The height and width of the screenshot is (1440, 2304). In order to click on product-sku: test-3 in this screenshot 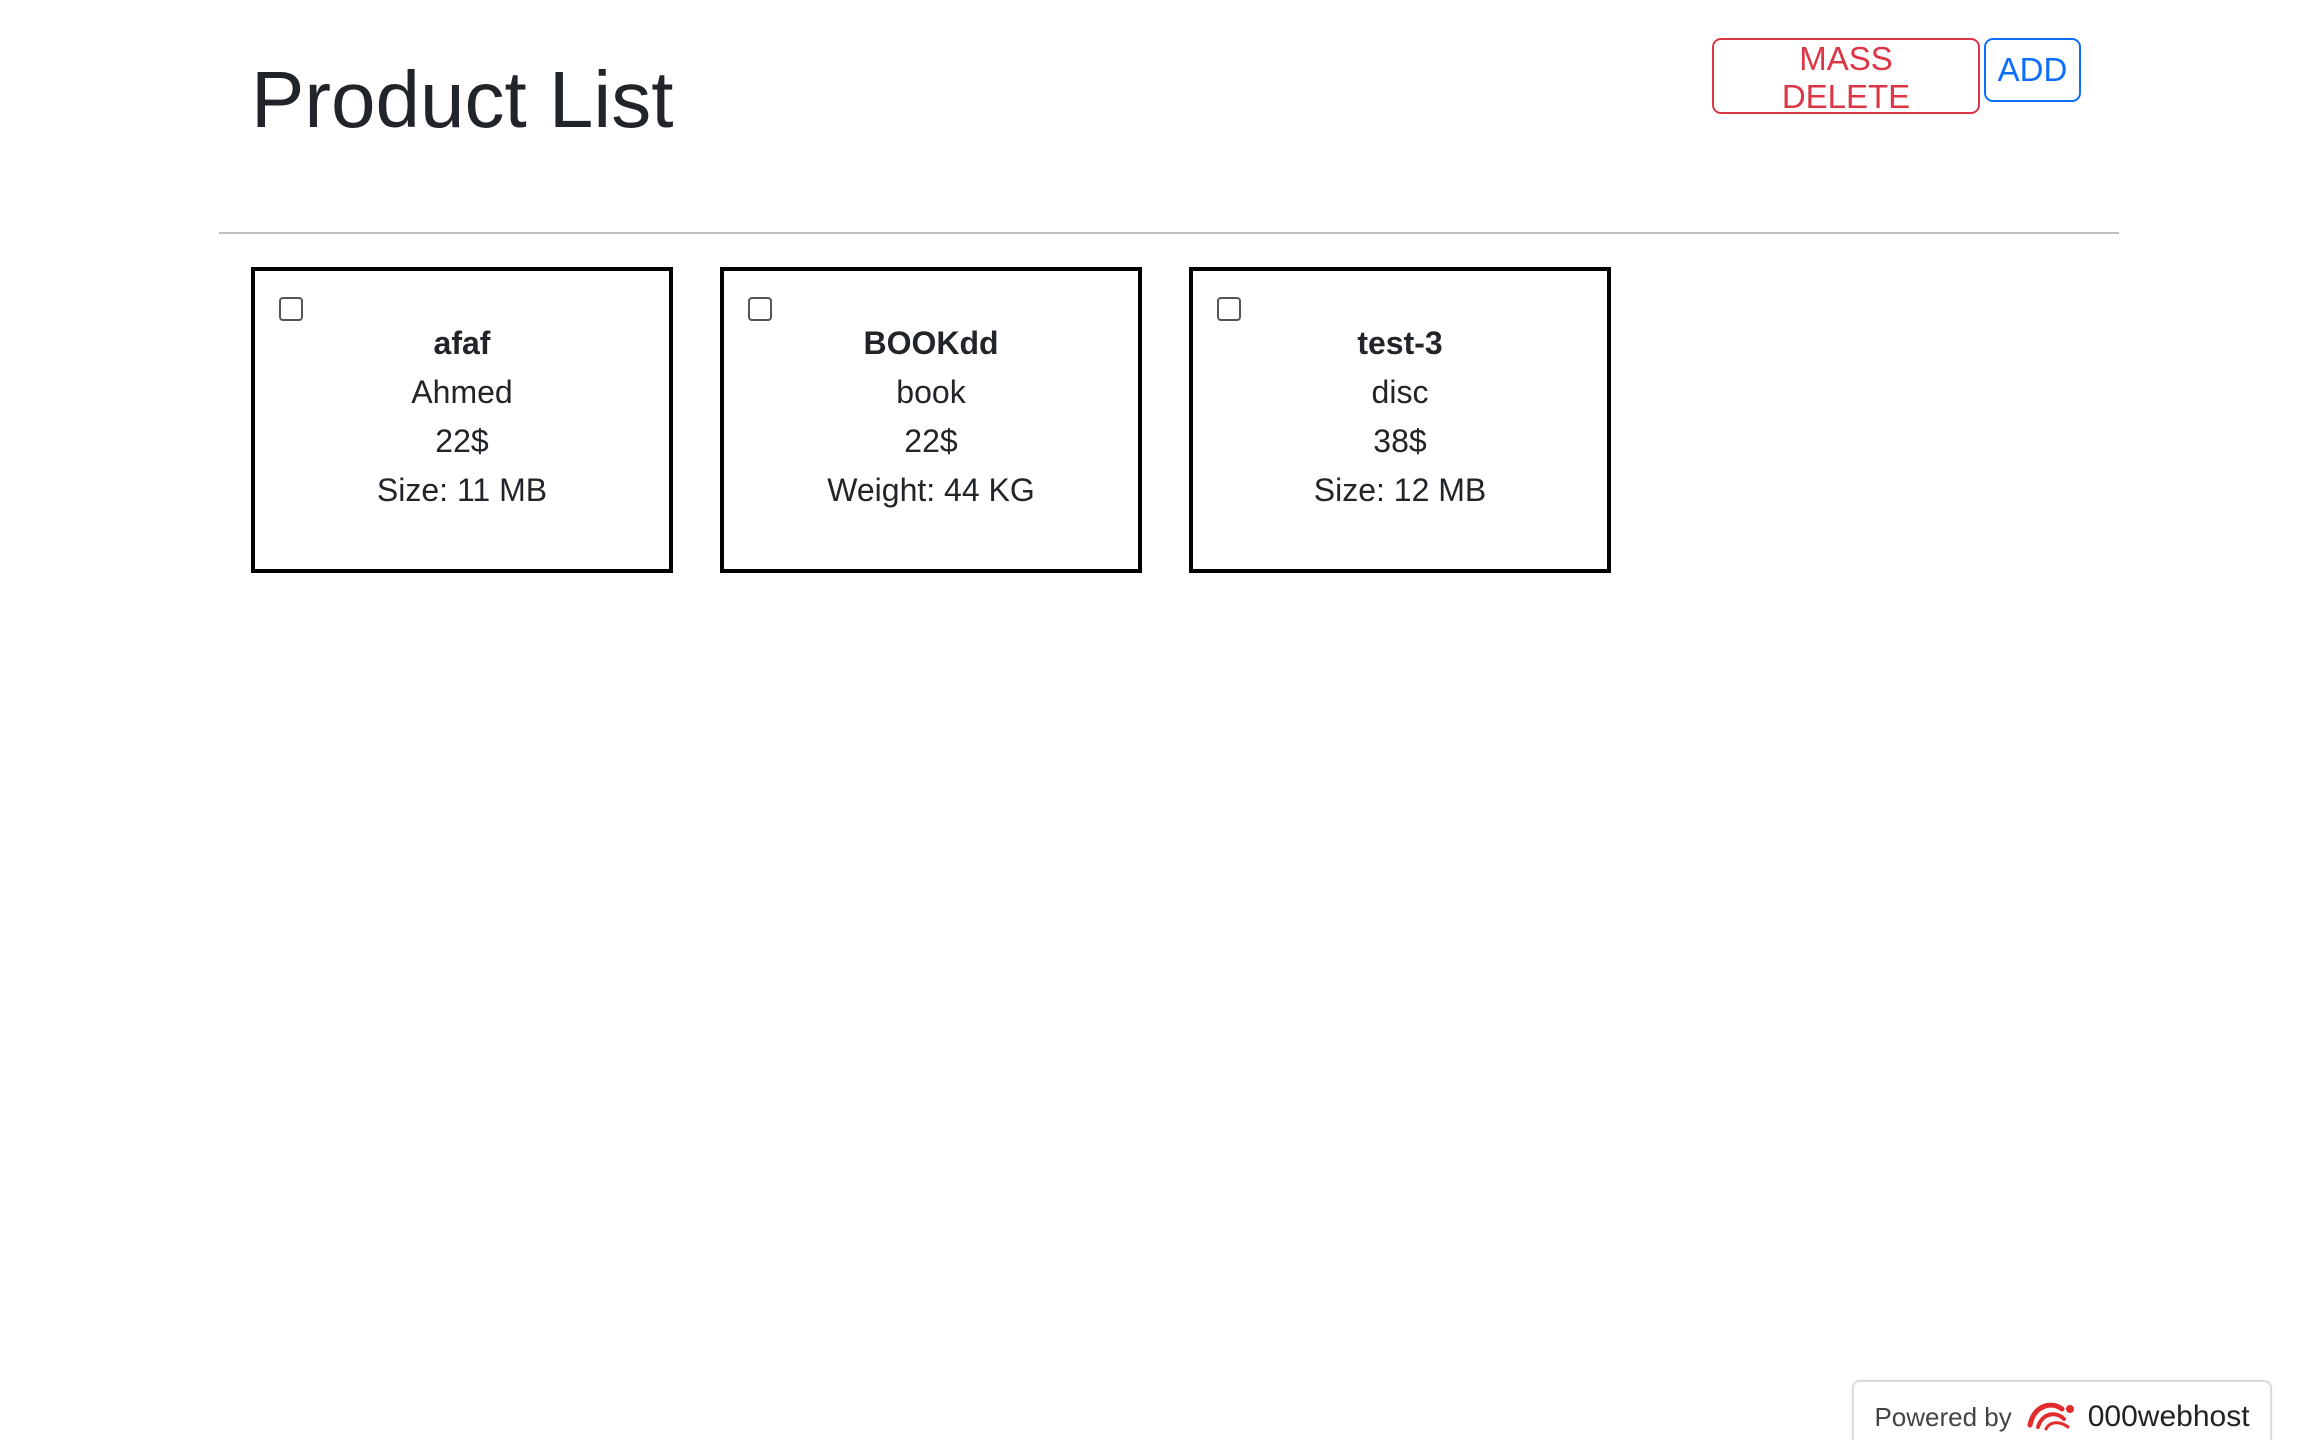, I will do `click(1400, 343)`.